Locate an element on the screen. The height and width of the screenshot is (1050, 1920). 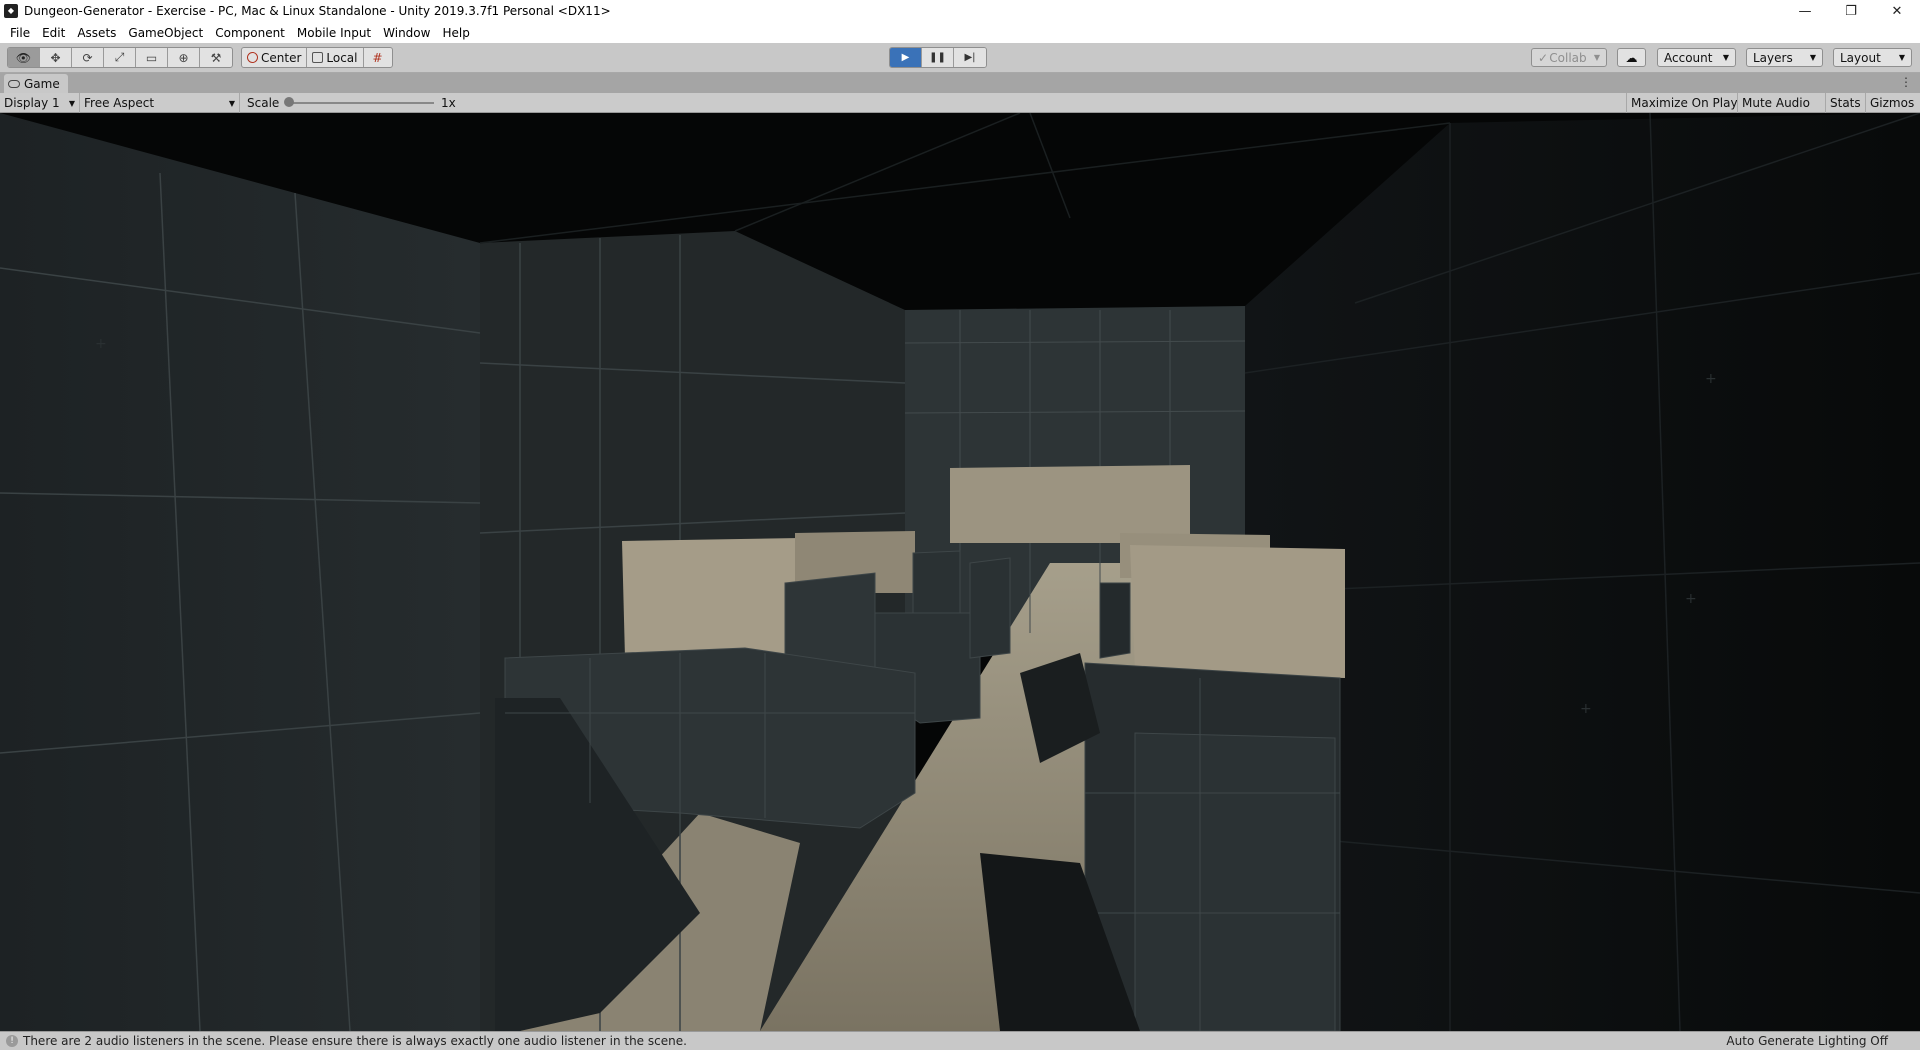
account-label: Account is located at coordinates (1688, 57).